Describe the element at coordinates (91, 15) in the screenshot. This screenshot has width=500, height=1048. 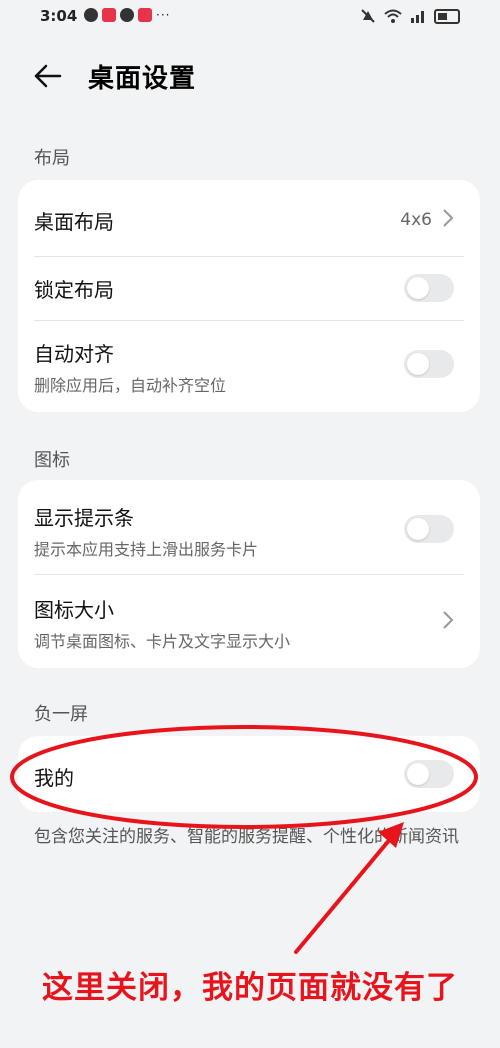
I see `wechat-icon` at that location.